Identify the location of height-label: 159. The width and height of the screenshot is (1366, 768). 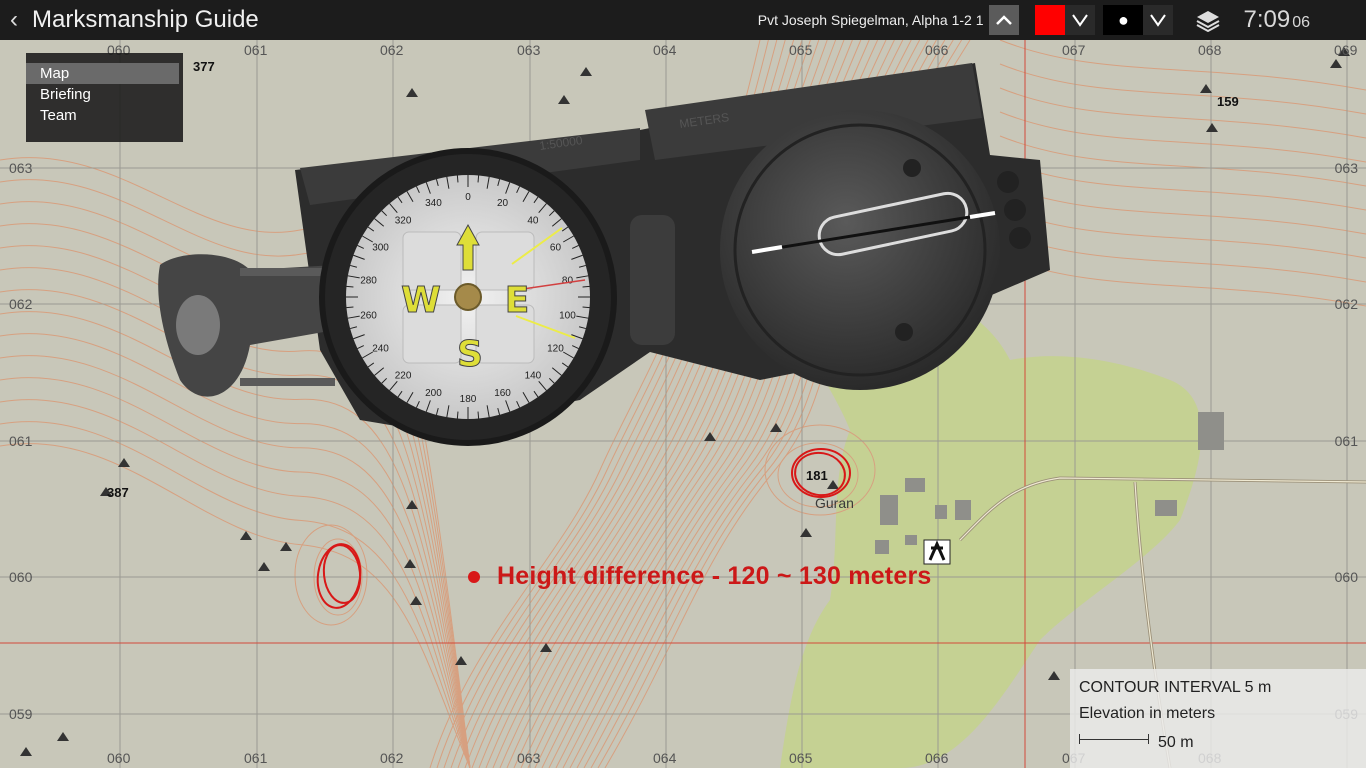
(1228, 101).